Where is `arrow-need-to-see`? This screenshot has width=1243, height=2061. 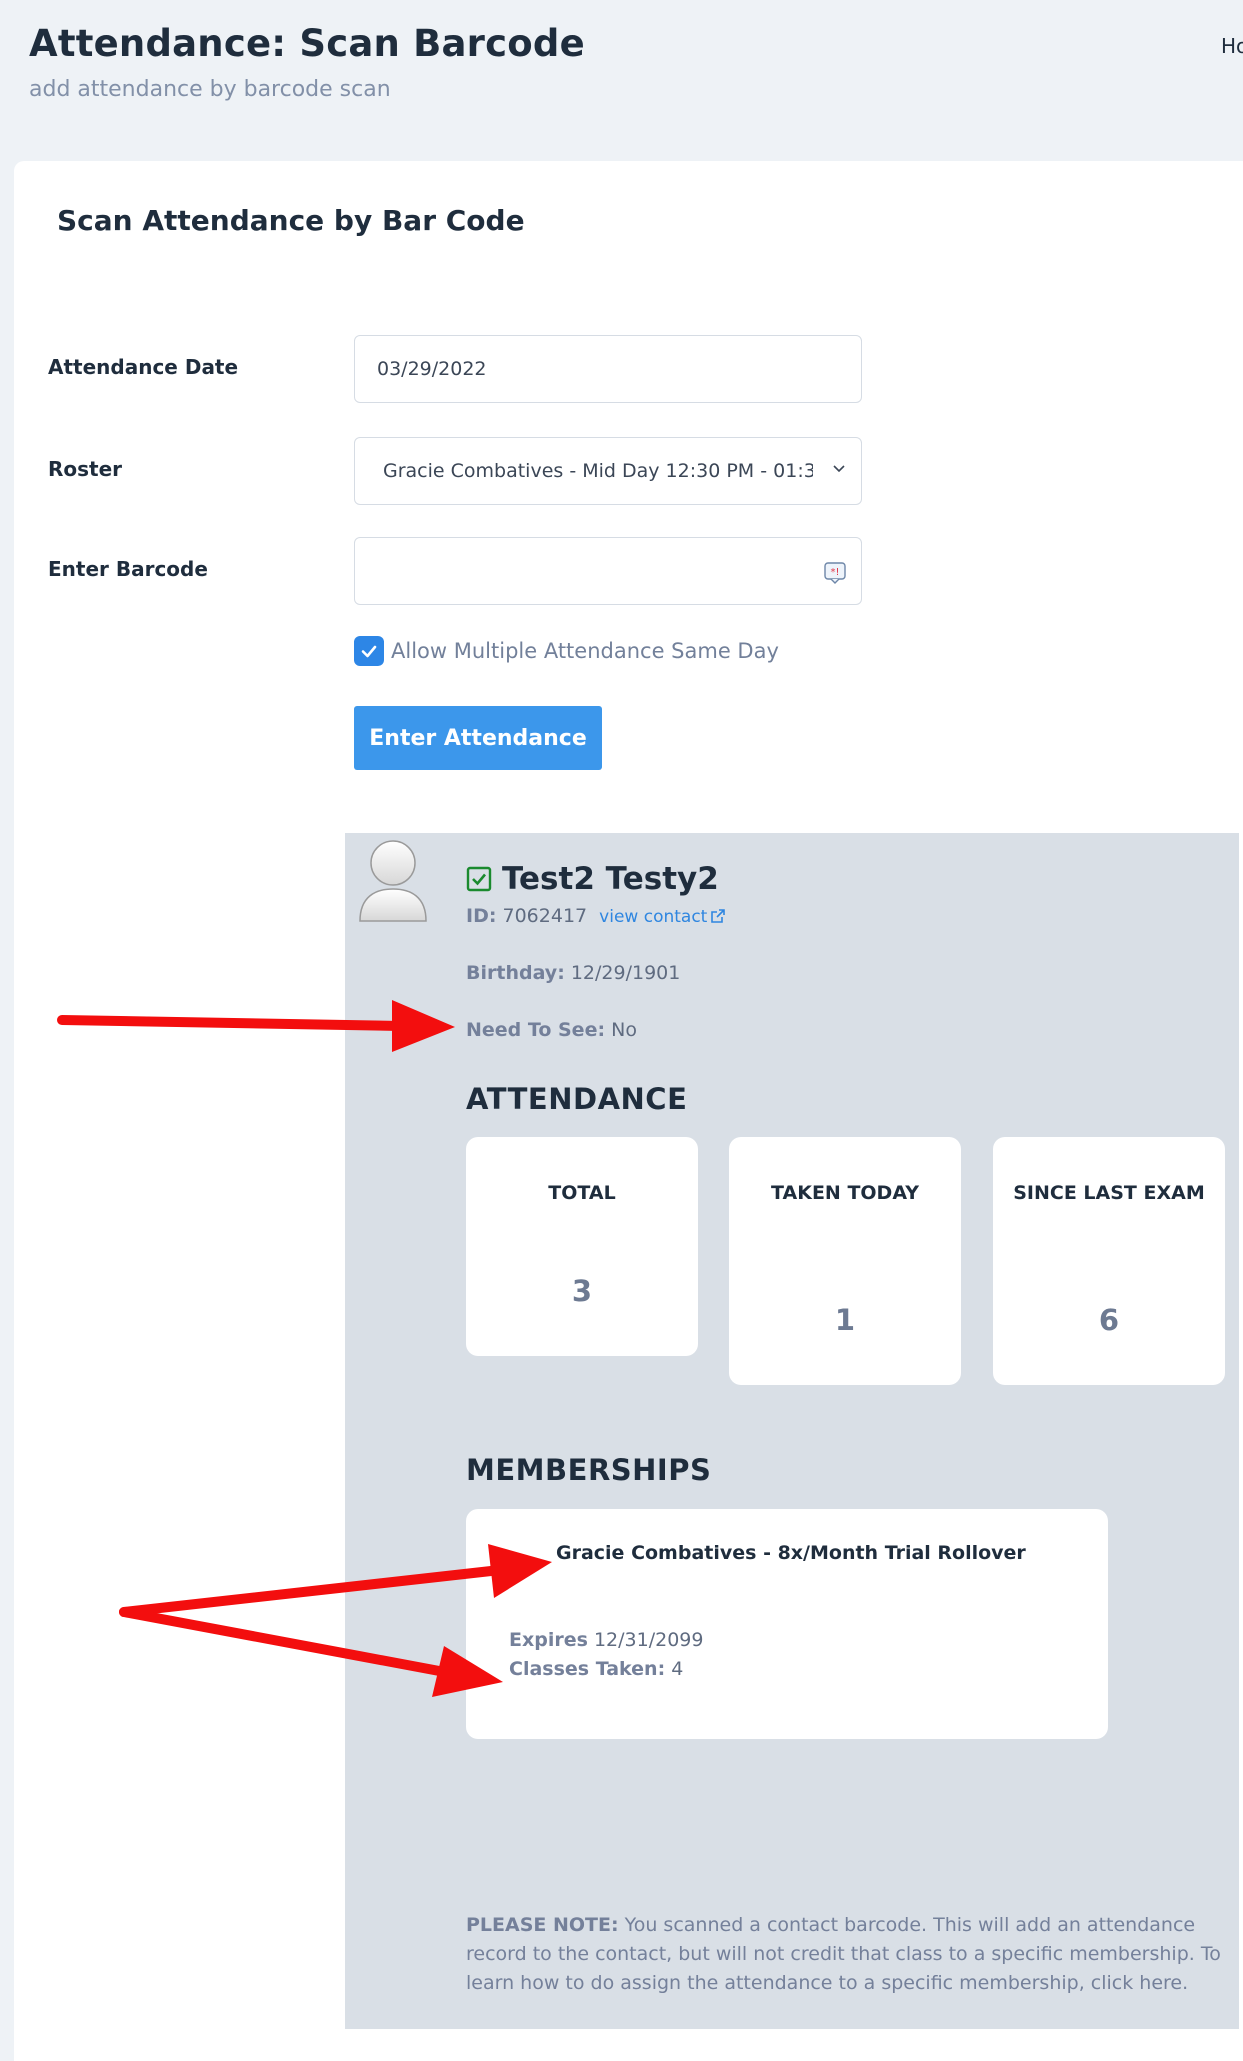 arrow-need-to-see is located at coordinates (231, 1023).